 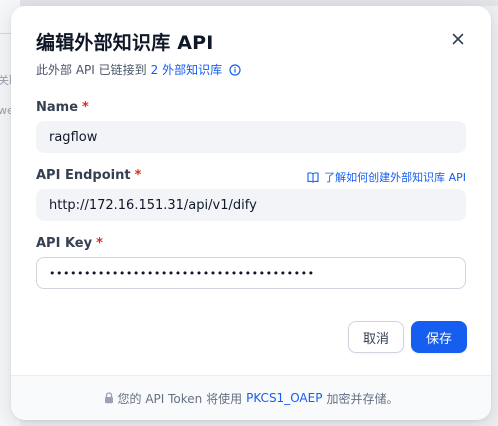 I want to click on info-icon, so click(x=235, y=69).